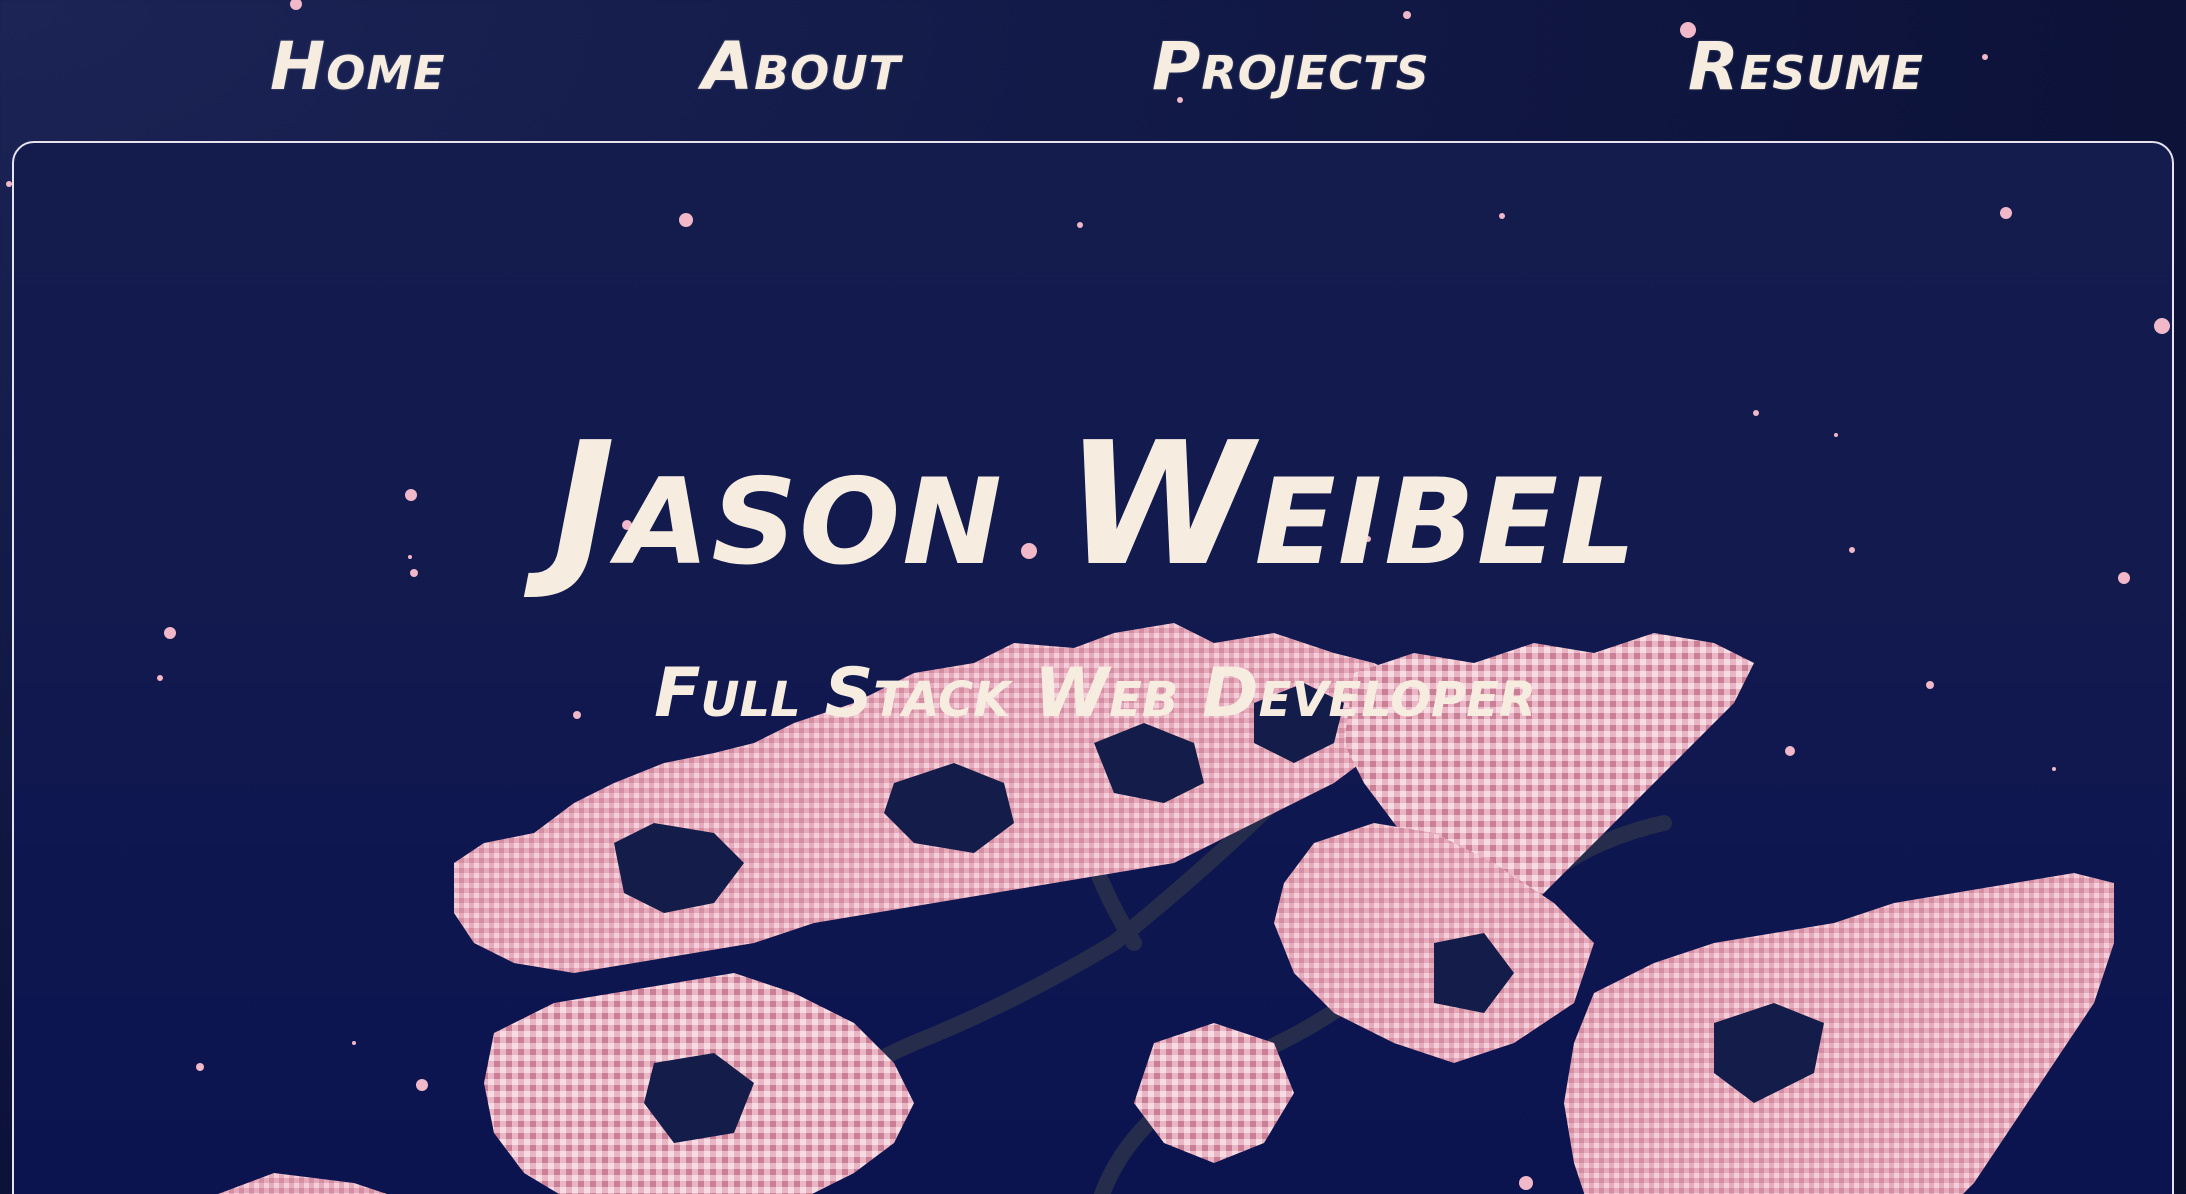 The height and width of the screenshot is (1194, 2186). Describe the element at coordinates (1093, 70) in the screenshot. I see `top-navigation: Home About Projects Resume` at that location.